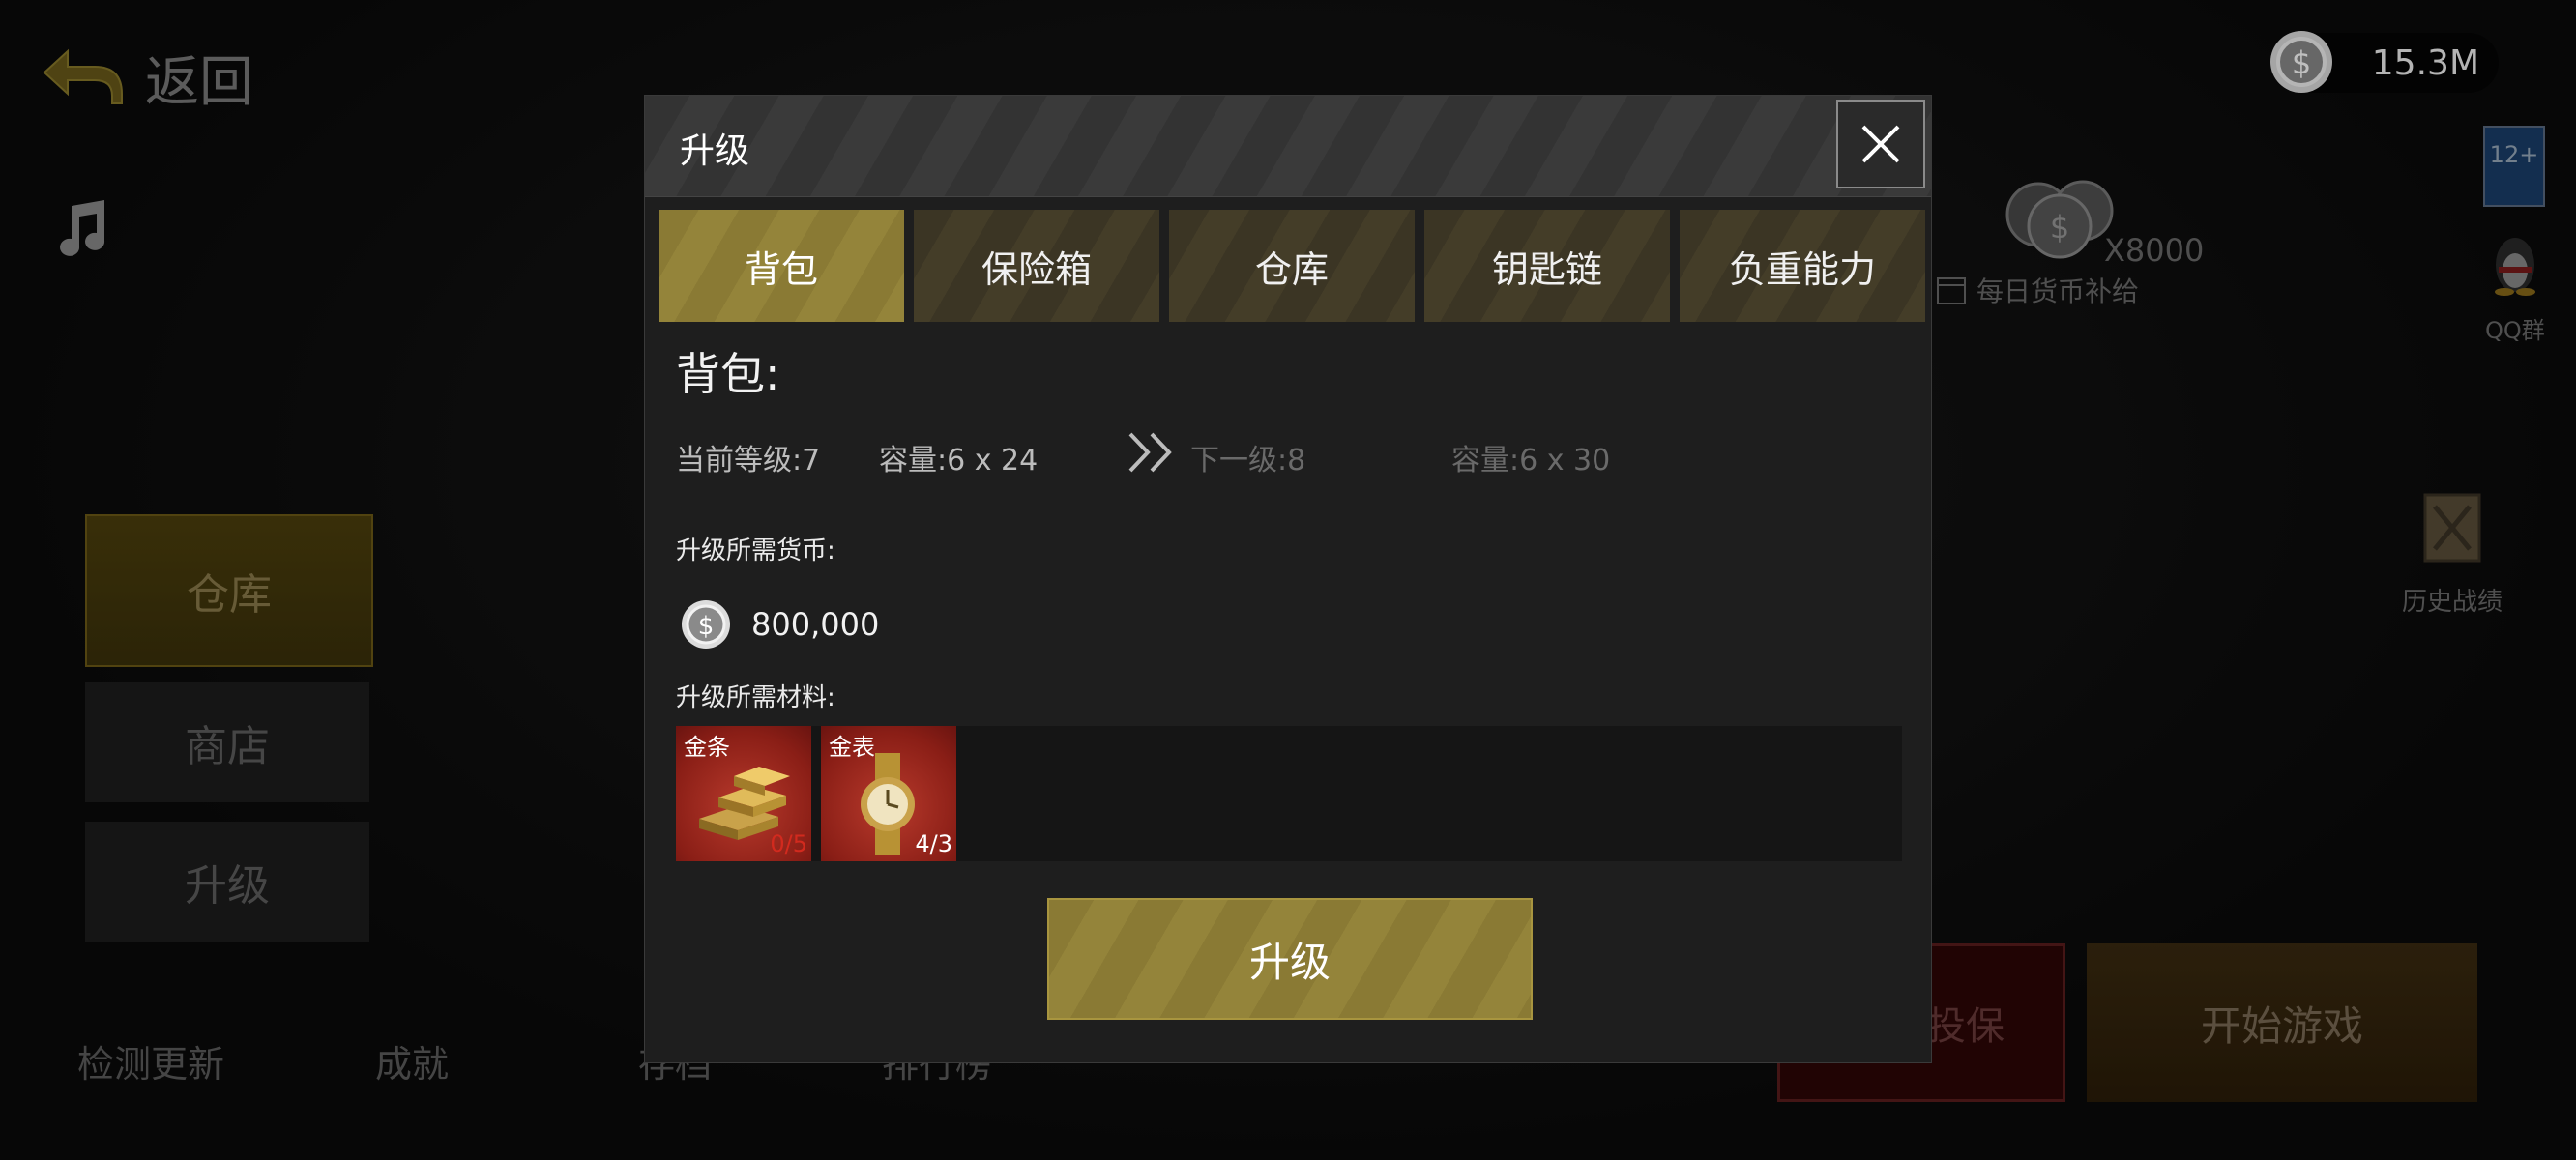  I want to click on current-level: 当前等级:7, so click(748, 461).